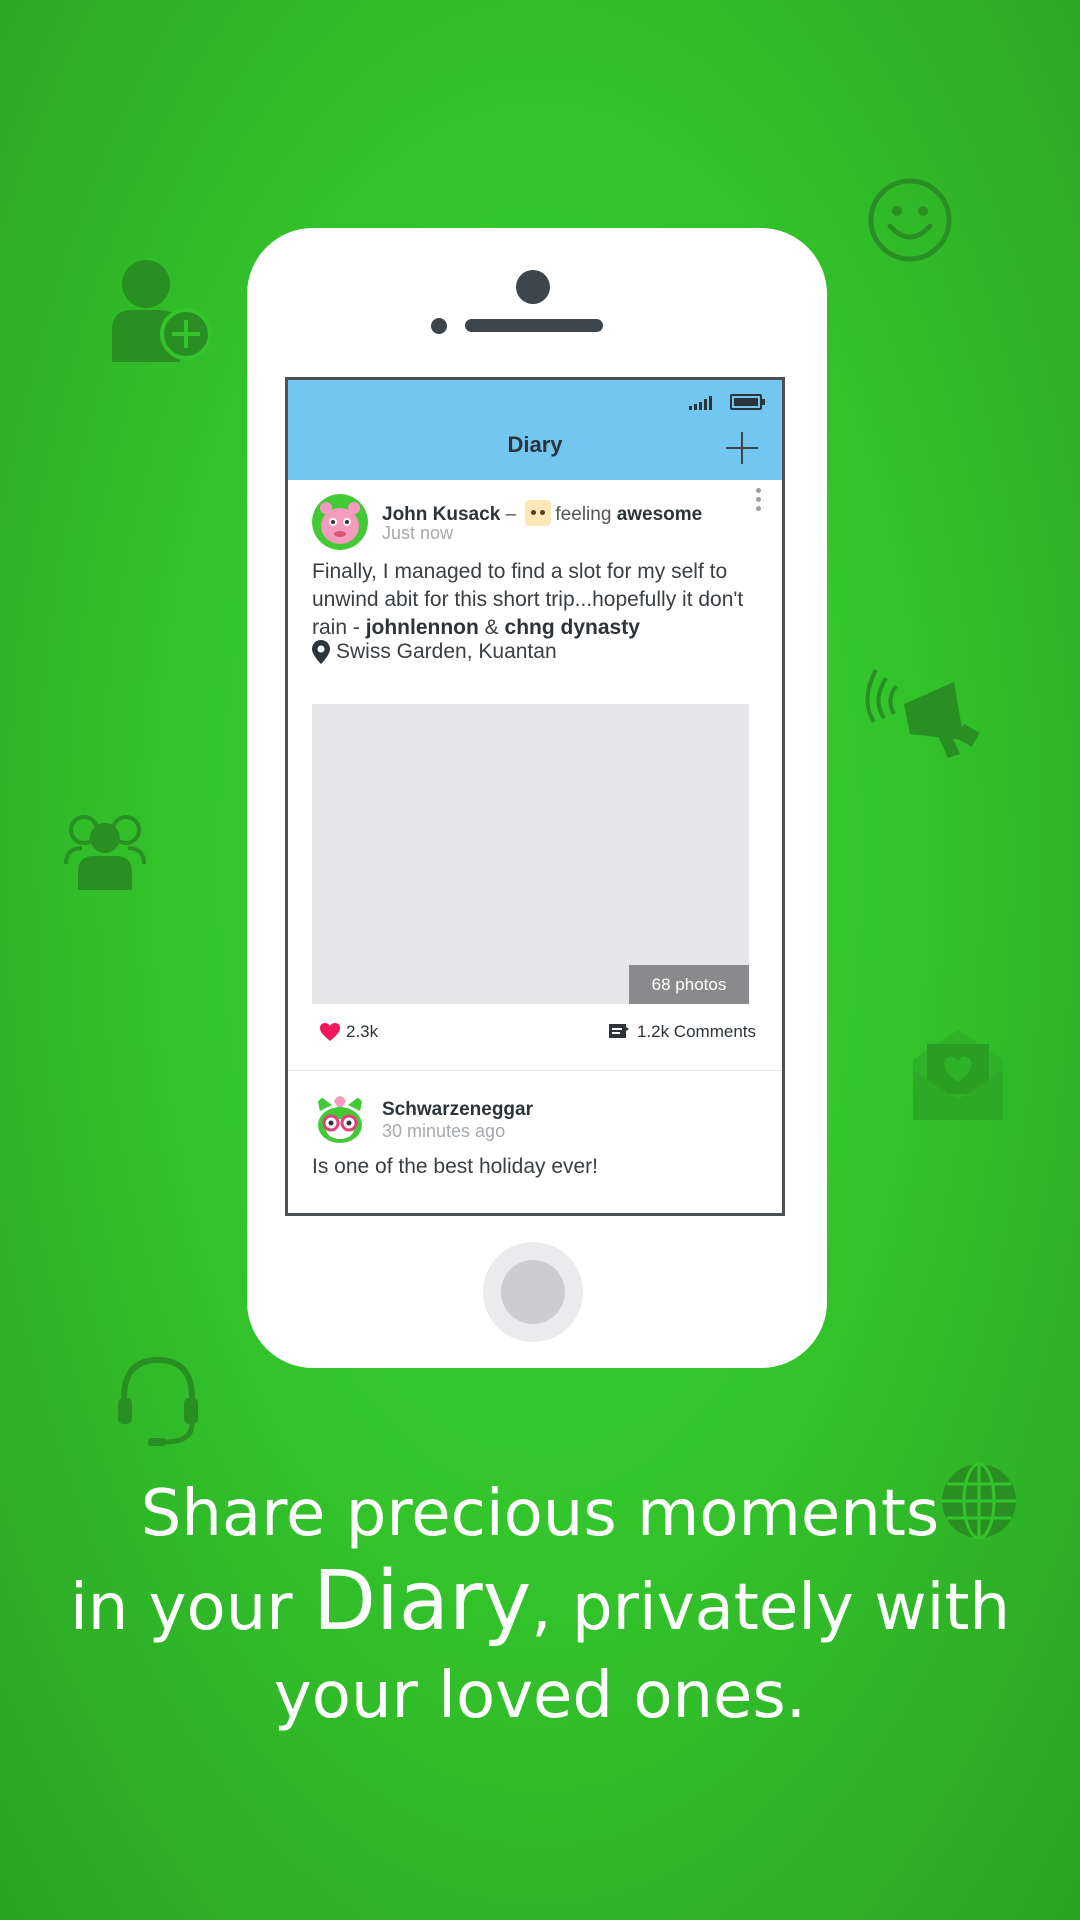 The height and width of the screenshot is (1920, 1080). I want to click on home-button, so click(533, 1292).